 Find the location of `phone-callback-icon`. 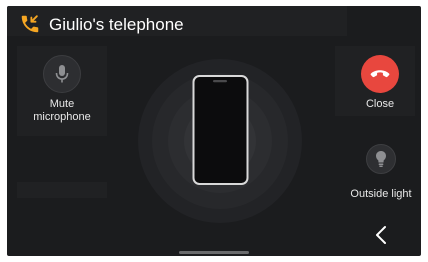

phone-callback-icon is located at coordinates (30, 24).